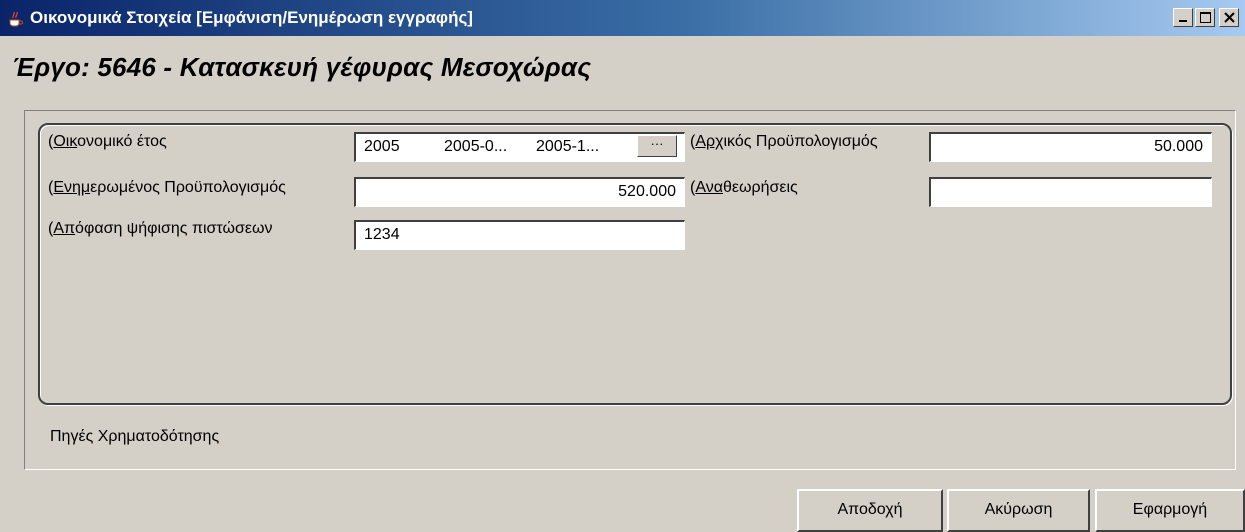 The image size is (1245, 532). Describe the element at coordinates (1018, 510) in the screenshot. I see `cancel-button: Ακύρωση` at that location.